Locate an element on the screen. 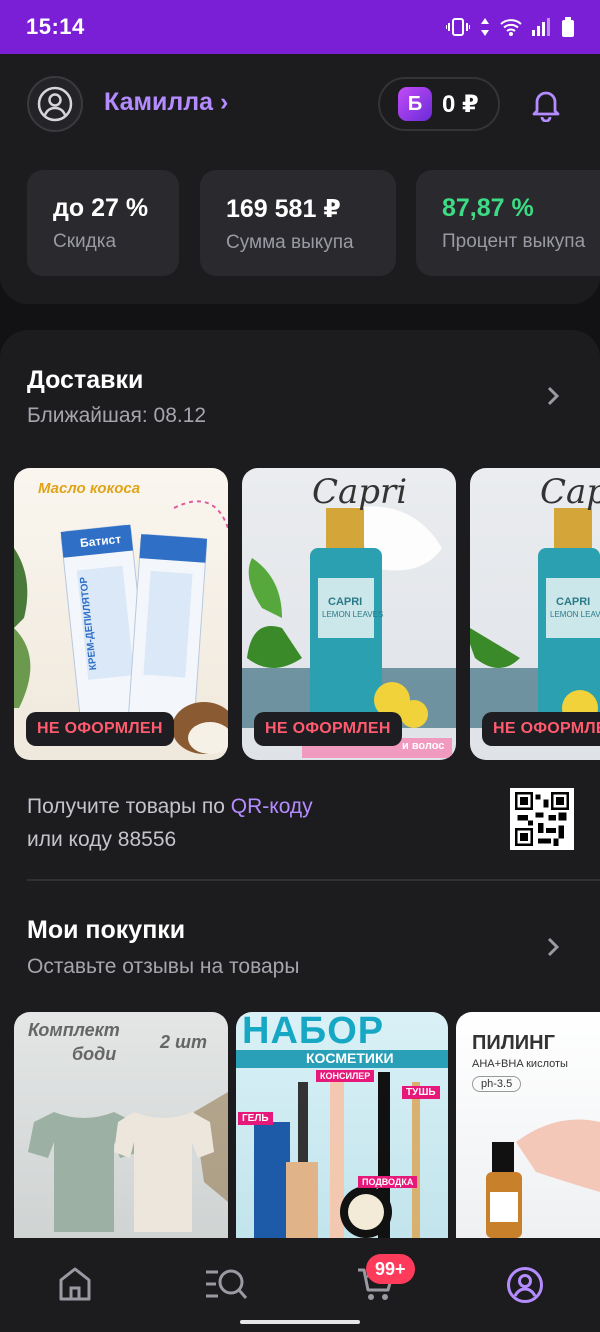 This screenshot has height=1332, width=600. nav-home is located at coordinates (75, 1286).